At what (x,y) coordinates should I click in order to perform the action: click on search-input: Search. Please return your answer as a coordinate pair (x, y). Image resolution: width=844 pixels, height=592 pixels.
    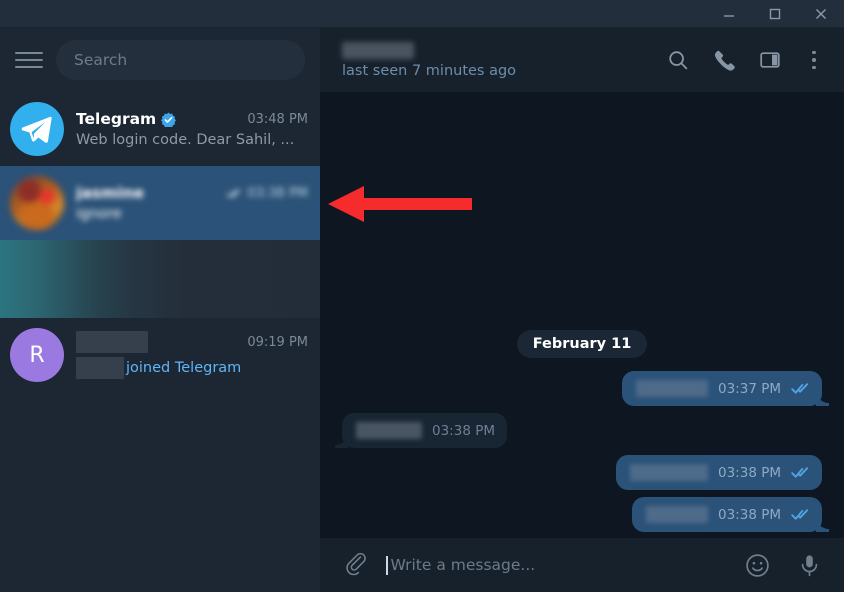
    Looking at the image, I should click on (180, 60).